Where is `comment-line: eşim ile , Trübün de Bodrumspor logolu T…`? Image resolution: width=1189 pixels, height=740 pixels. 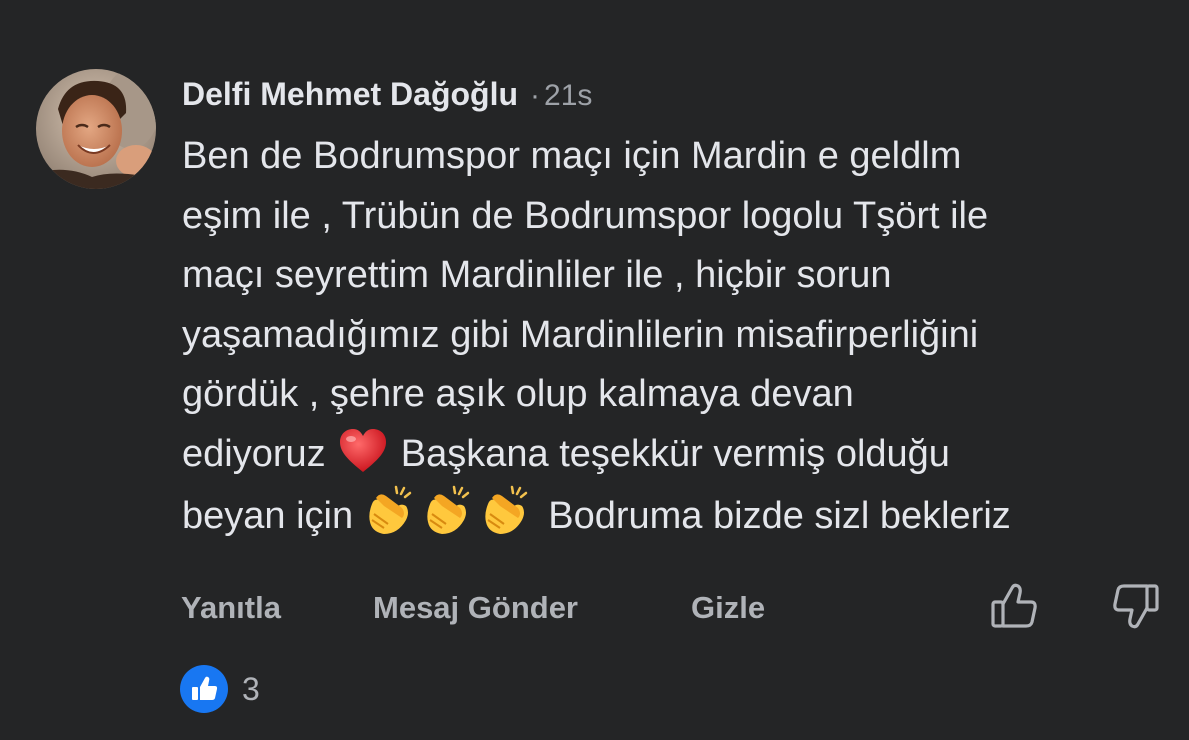
comment-line: eşim ile , Trübün de Bodrumspor logolu T… is located at coordinates (585, 215).